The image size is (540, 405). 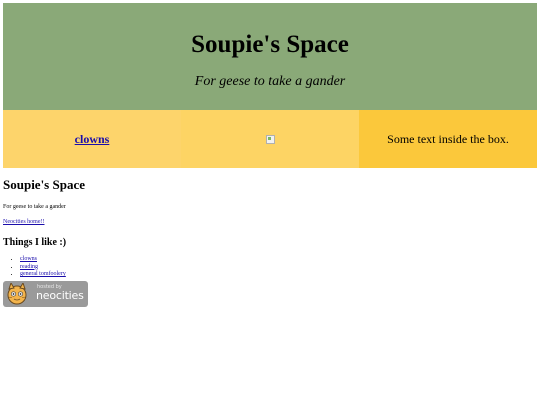 What do you see at coordinates (278, 268) in the screenshot?
I see `list-item: reading` at bounding box center [278, 268].